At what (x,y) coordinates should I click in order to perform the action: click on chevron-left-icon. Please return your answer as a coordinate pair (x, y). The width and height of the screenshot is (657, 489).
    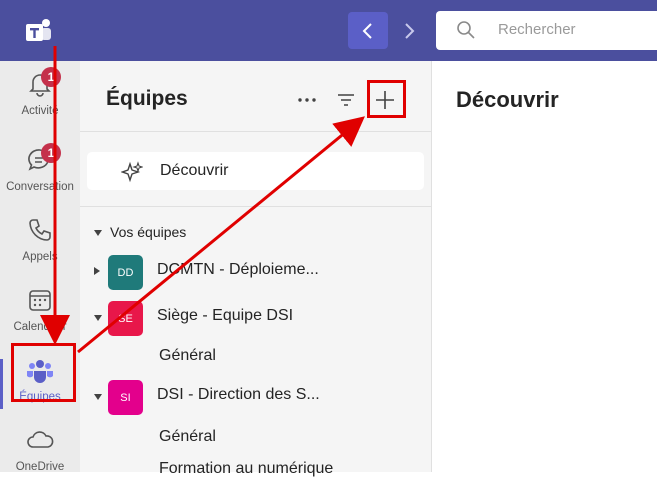
    Looking at the image, I should click on (367, 30).